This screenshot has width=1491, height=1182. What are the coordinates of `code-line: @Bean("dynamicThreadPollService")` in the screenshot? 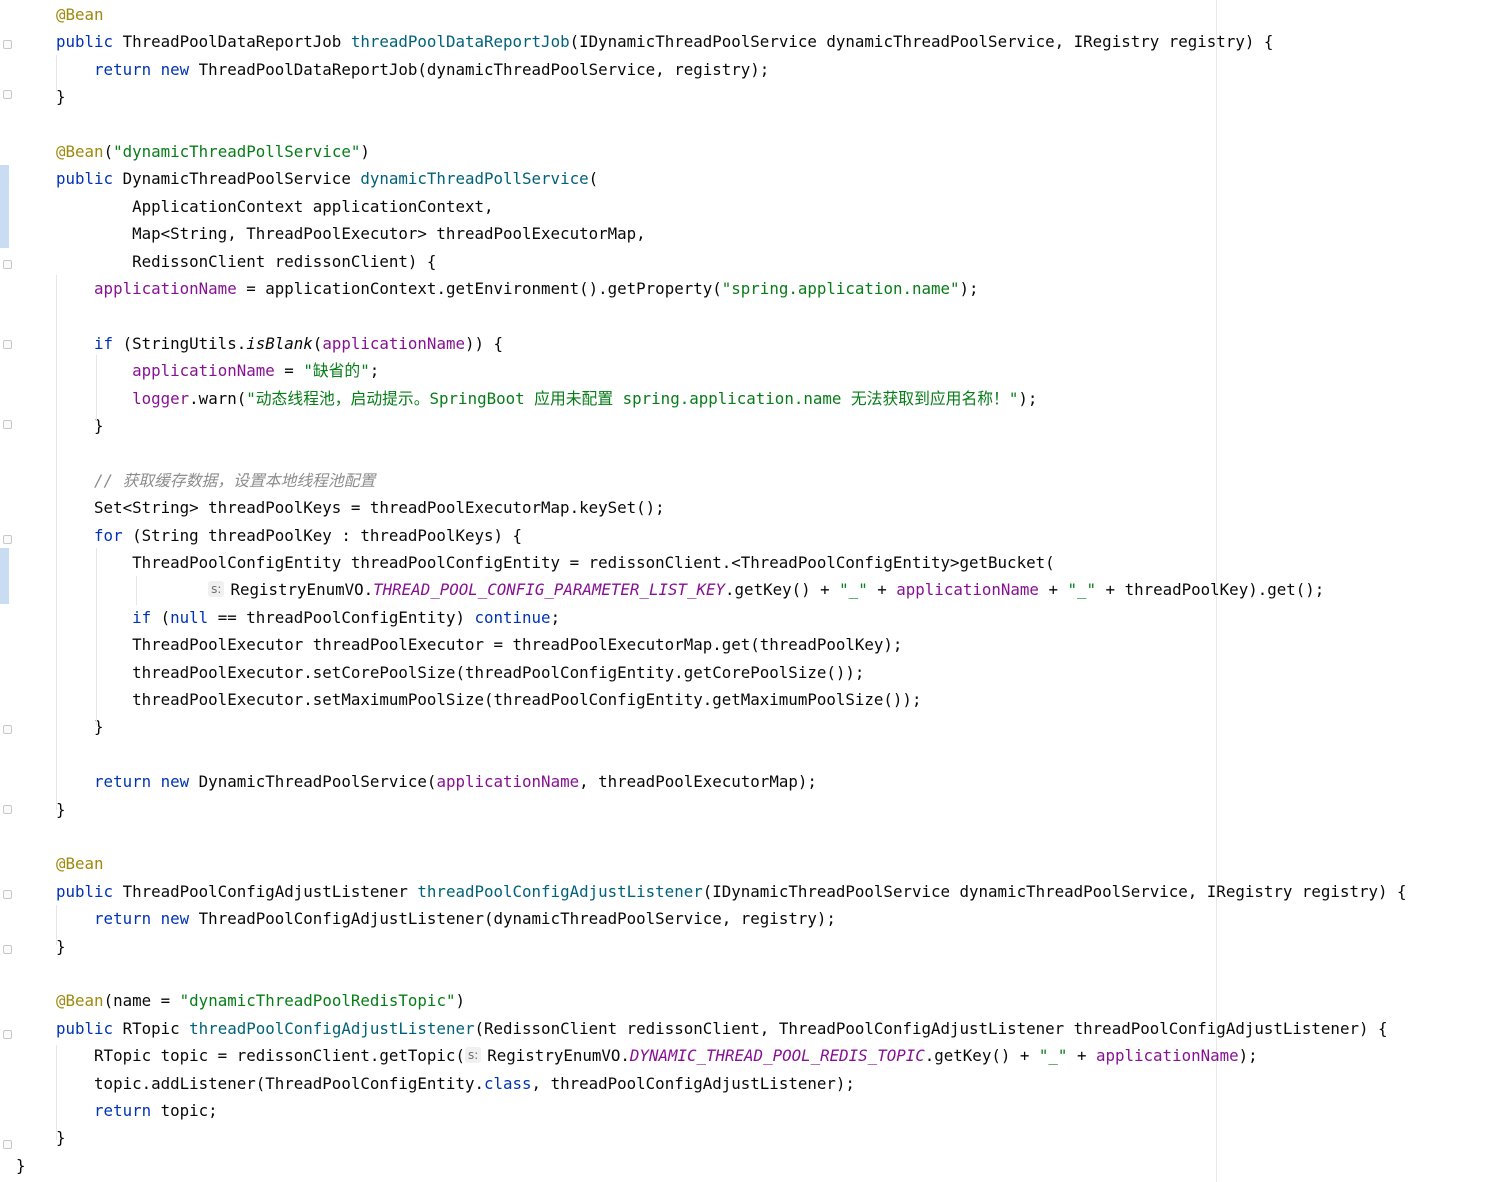 It's located at (213, 151).